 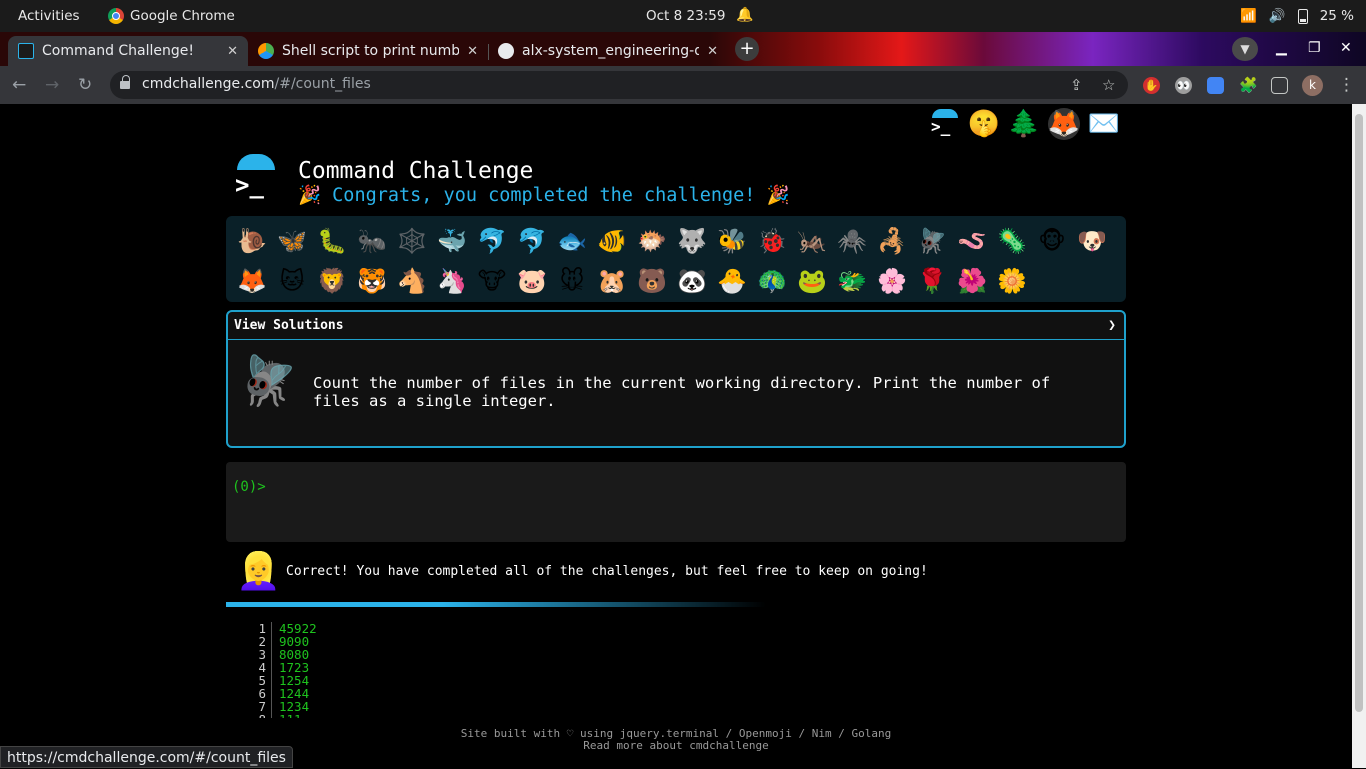 I want to click on challenge-emoji-icon: 🪱, so click(x=972, y=242).